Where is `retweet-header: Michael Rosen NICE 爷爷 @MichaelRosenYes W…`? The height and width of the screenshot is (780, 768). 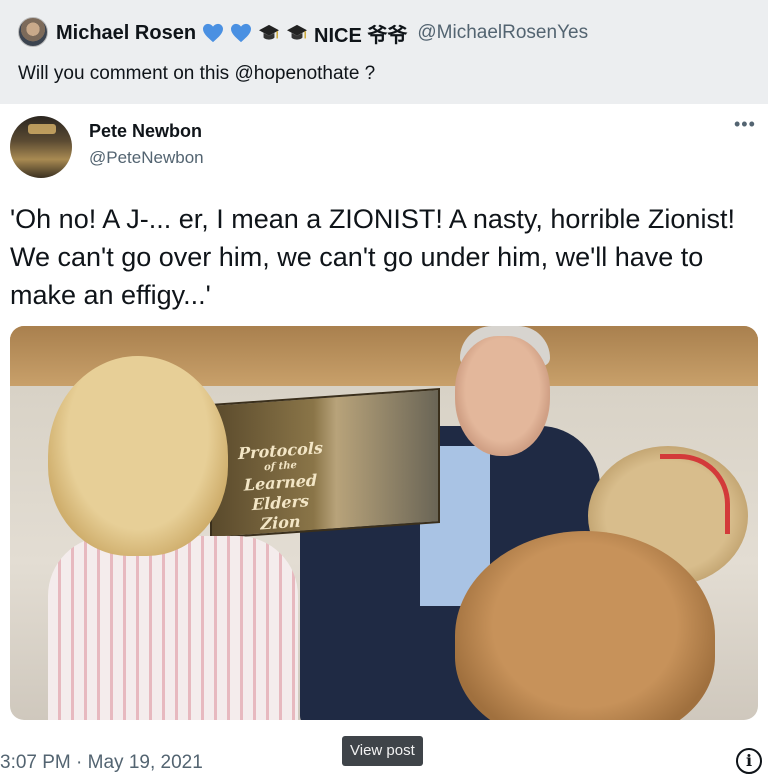 retweet-header: Michael Rosen NICE 爷爷 @MichaelRosenYes W… is located at coordinates (384, 52).